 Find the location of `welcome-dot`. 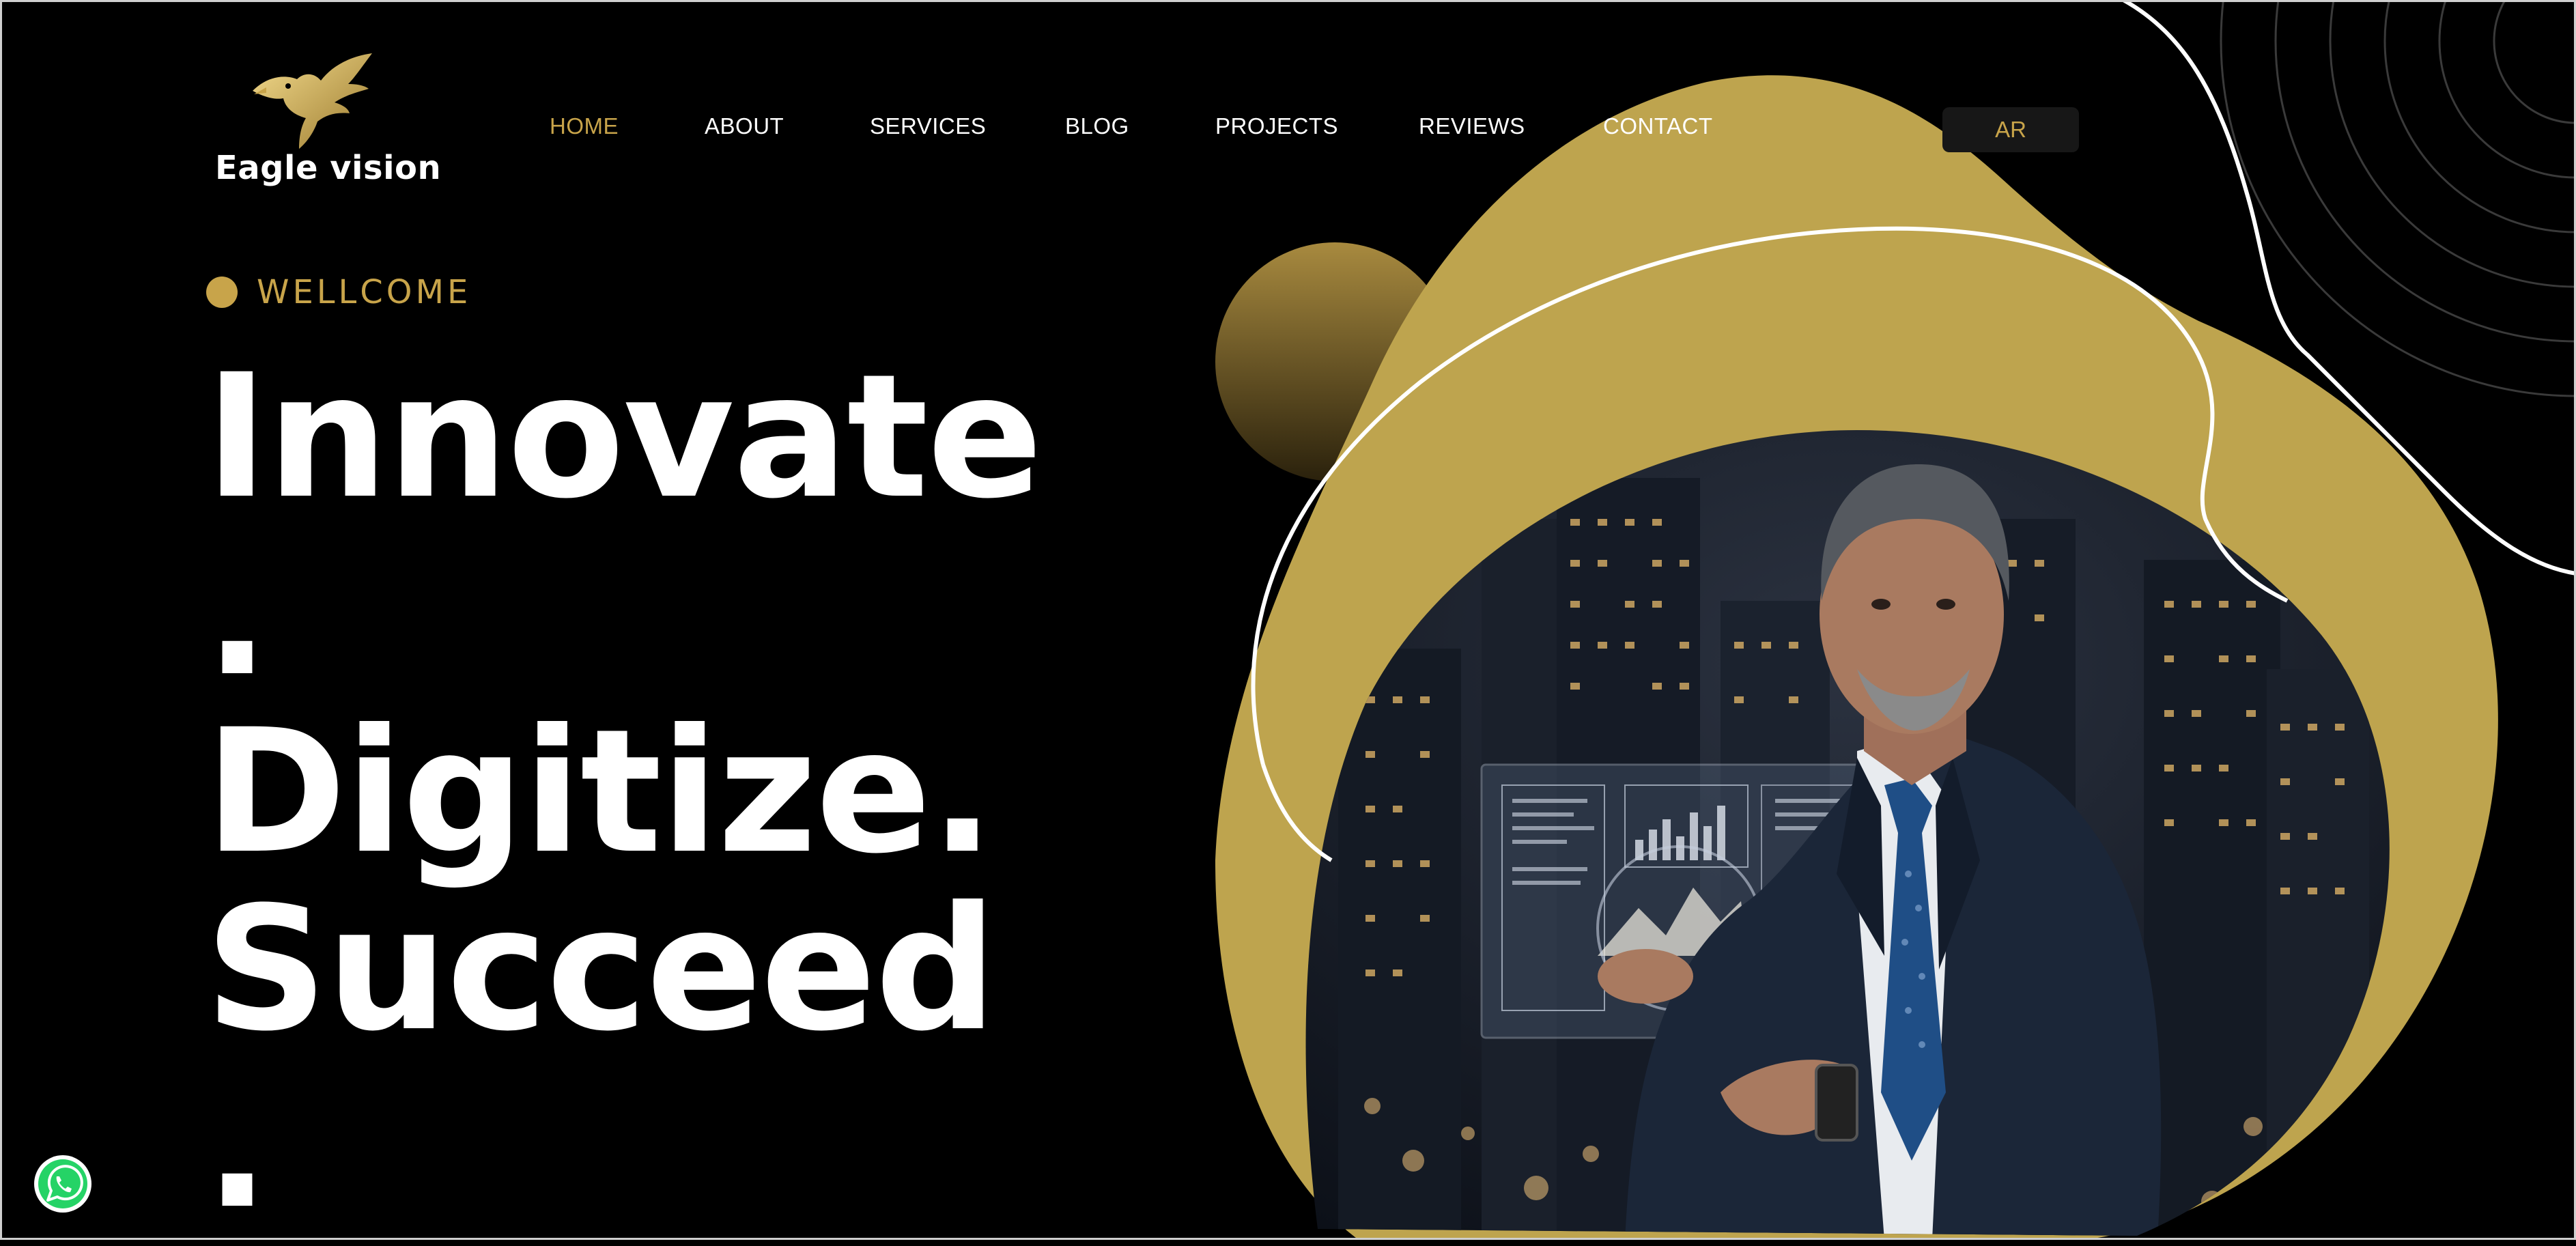

welcome-dot is located at coordinates (222, 292).